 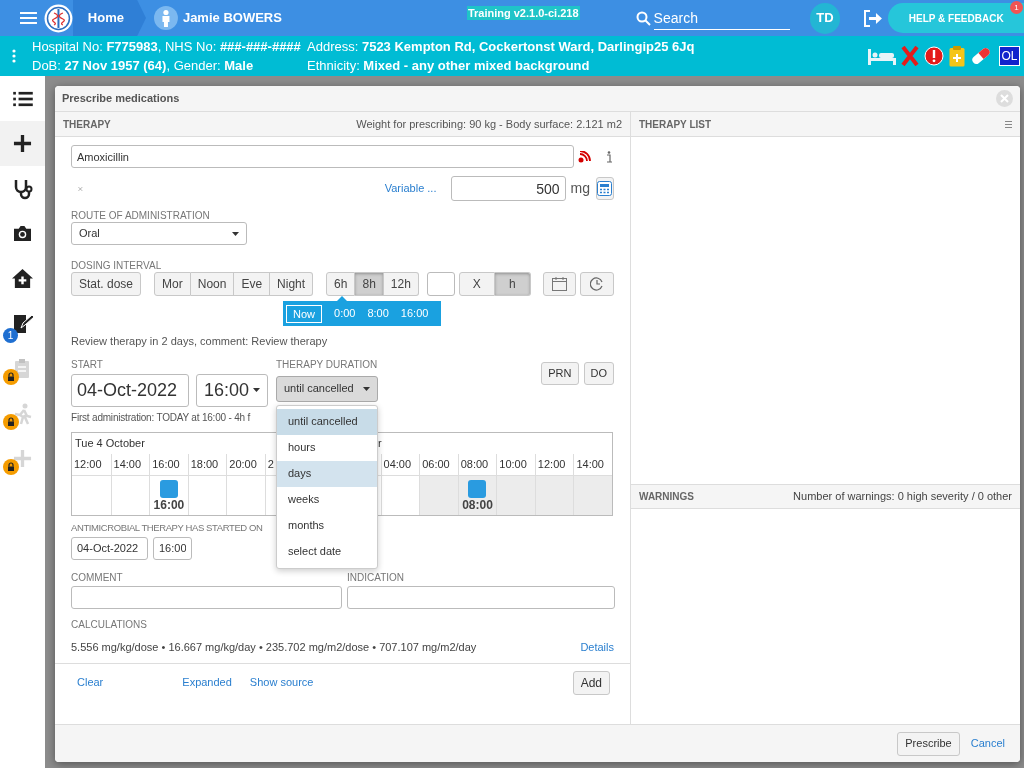 What do you see at coordinates (327, 473) in the screenshot?
I see `menu-option: days` at bounding box center [327, 473].